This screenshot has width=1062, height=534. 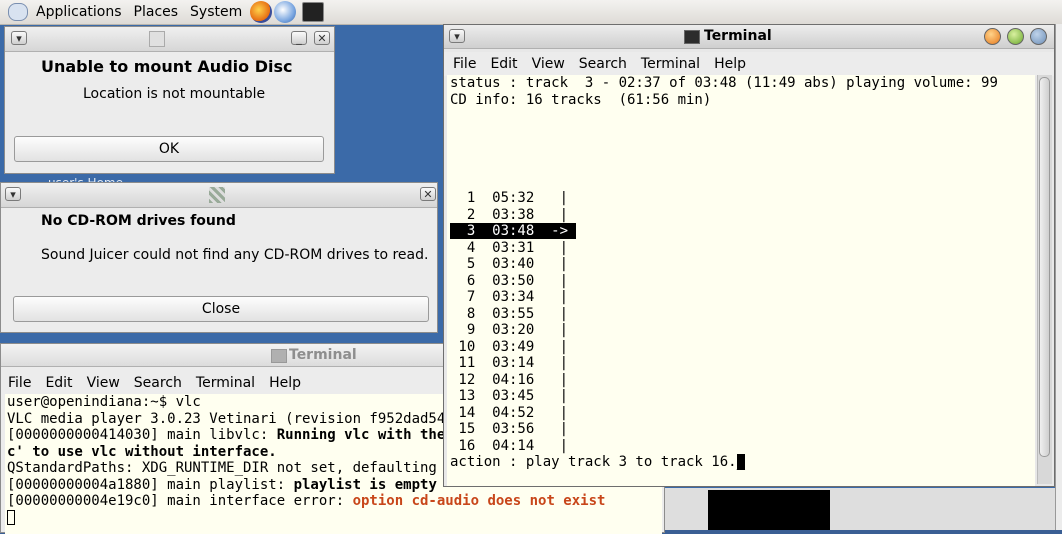 I want to click on background-window-edge, so click(x=1058, y=277).